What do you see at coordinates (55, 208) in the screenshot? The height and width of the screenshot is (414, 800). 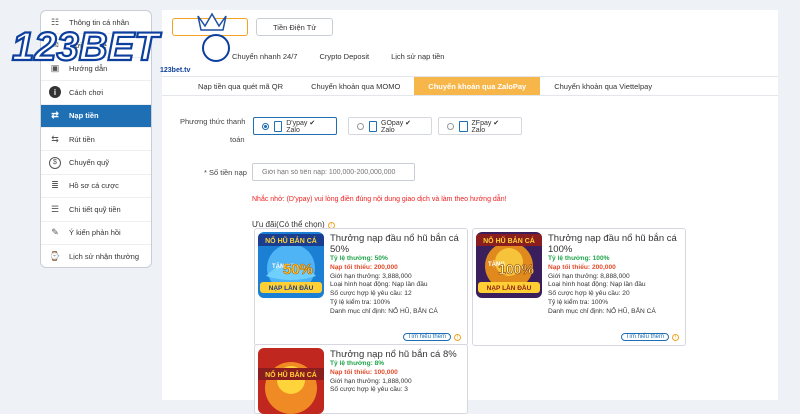 I see `detail-icon: ☰` at bounding box center [55, 208].